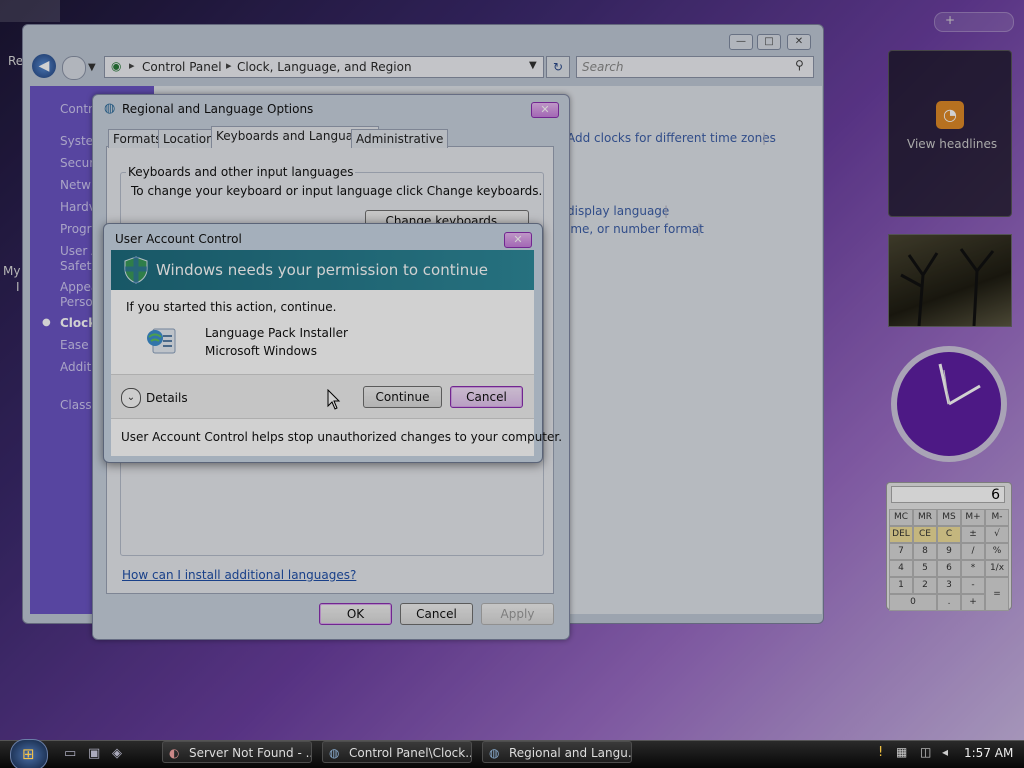 This screenshot has width=1024, height=768. I want to click on calc-key-mc: MC, so click(901, 517).